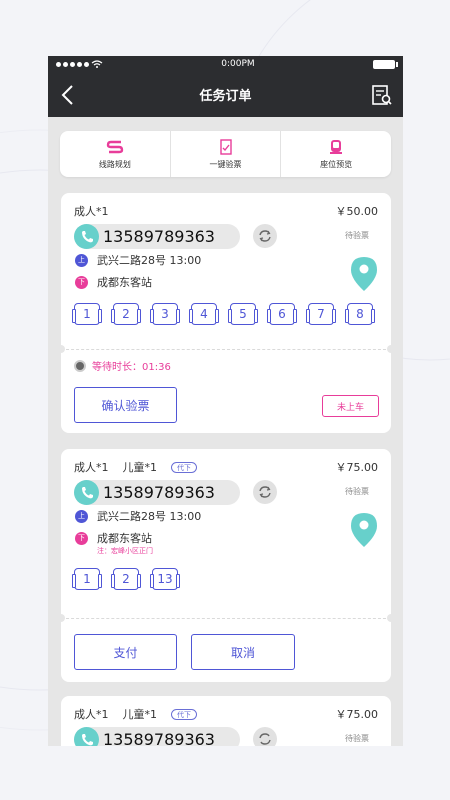  Describe the element at coordinates (225, 579) in the screenshot. I see `seat-list: 1 2 13` at that location.